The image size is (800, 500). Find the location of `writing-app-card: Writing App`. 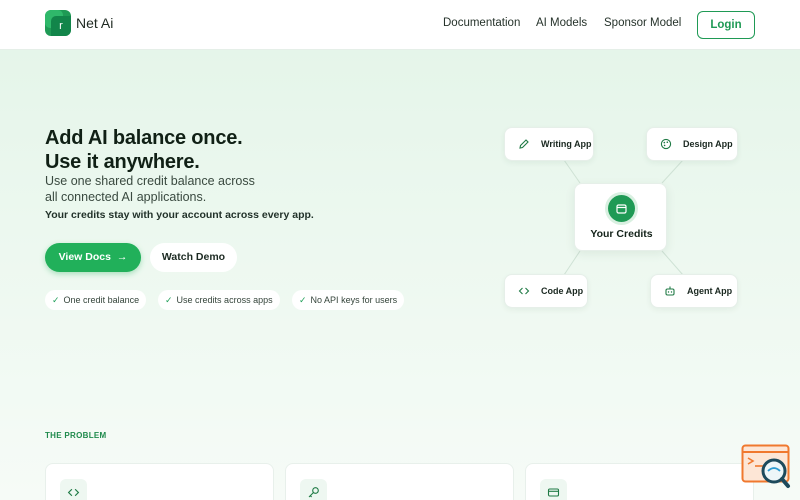

writing-app-card: Writing App is located at coordinates (549, 144).